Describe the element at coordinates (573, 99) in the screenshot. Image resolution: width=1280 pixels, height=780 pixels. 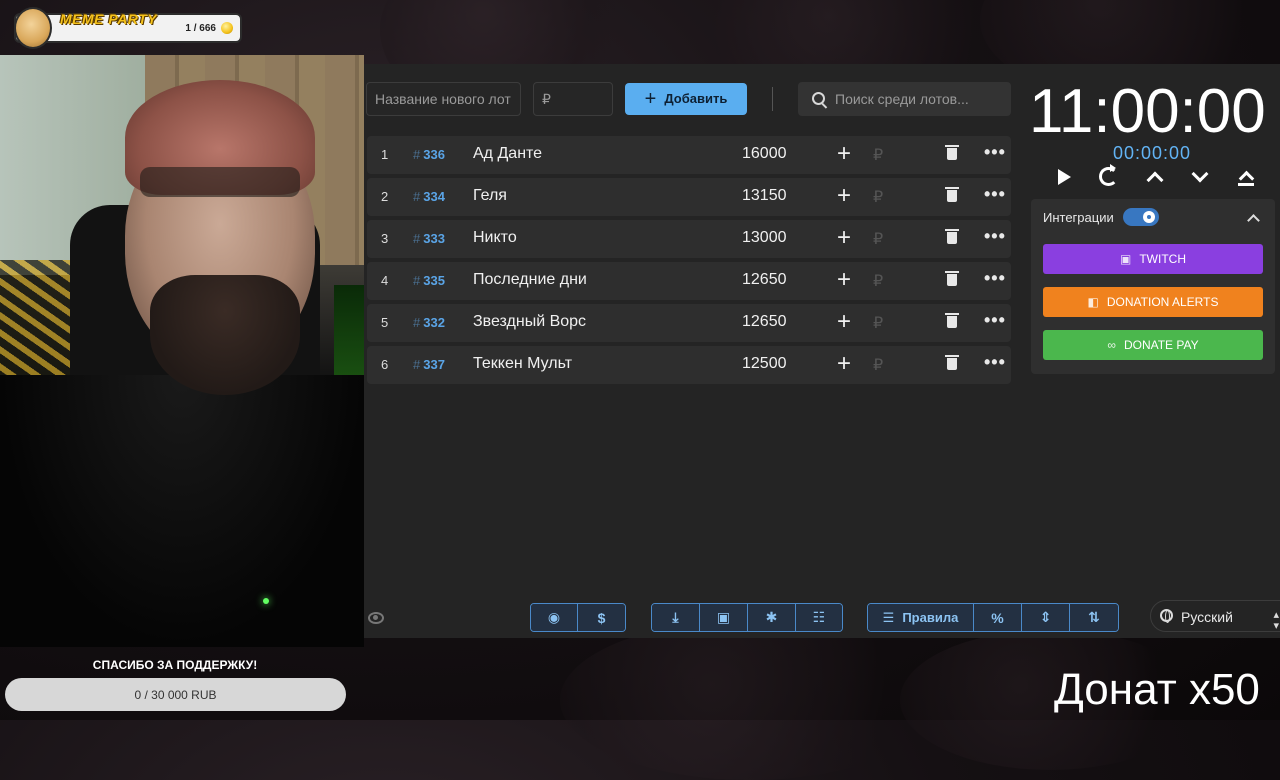
I see `lot-amount-input: ₽` at that location.